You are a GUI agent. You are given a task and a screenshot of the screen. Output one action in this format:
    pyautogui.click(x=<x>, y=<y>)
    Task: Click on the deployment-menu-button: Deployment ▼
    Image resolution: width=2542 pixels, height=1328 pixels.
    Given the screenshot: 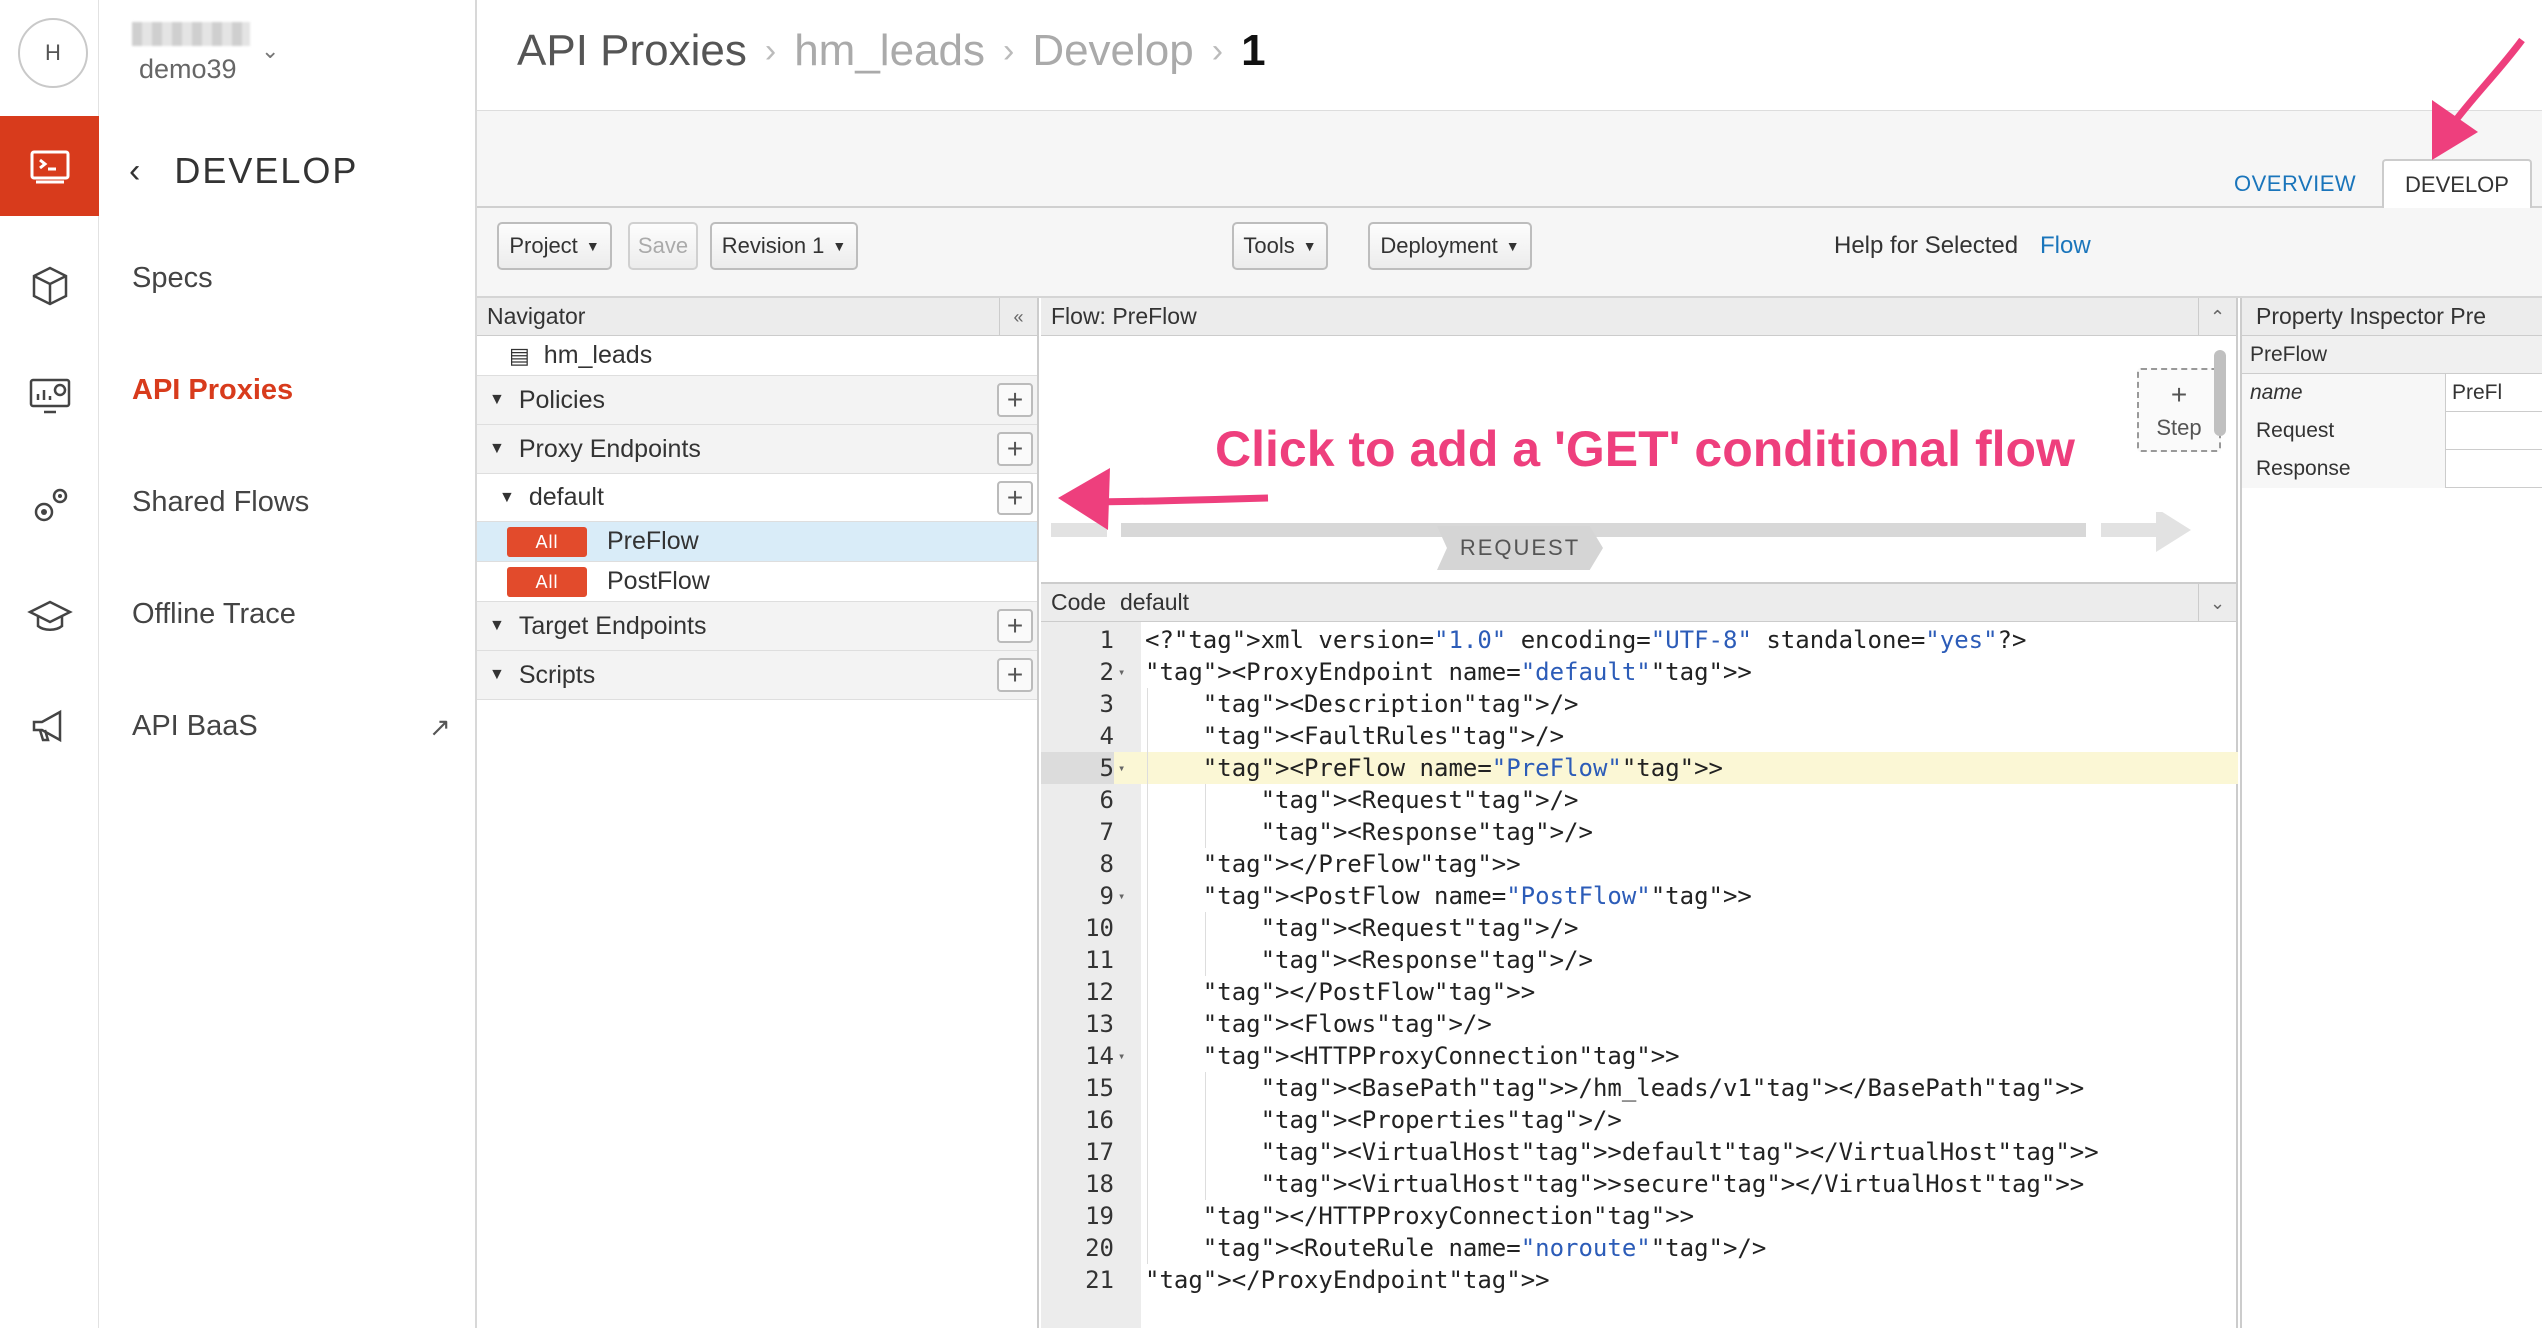 What is the action you would take?
    pyautogui.click(x=1450, y=246)
    